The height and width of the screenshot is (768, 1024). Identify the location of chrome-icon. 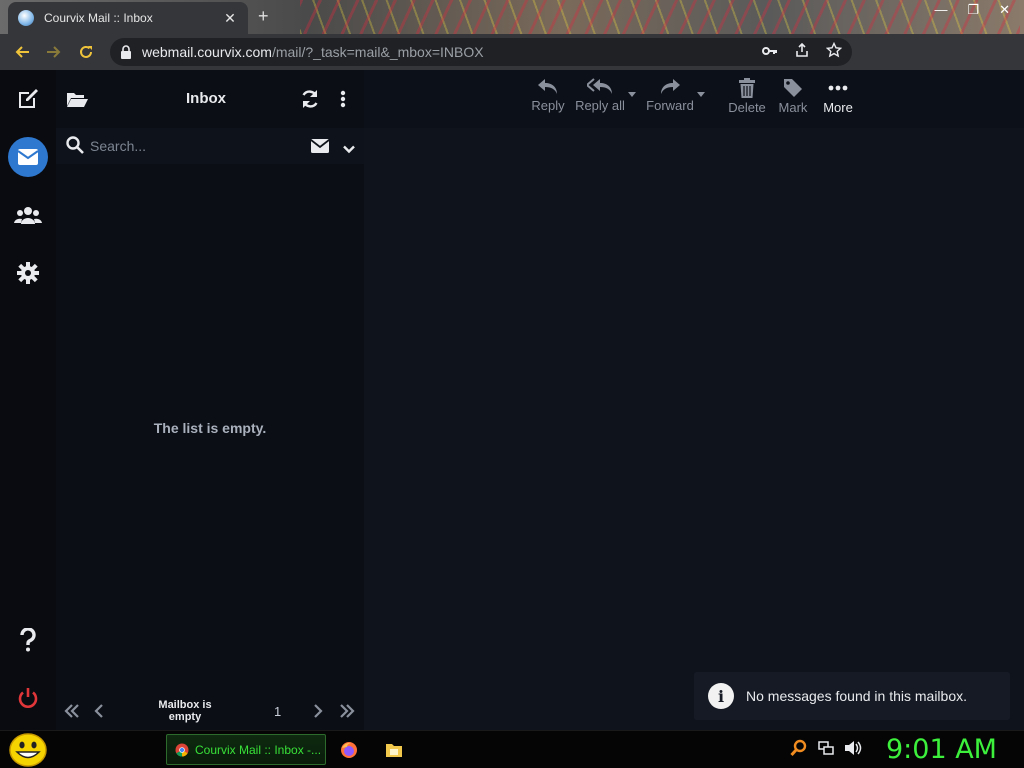
(182, 749).